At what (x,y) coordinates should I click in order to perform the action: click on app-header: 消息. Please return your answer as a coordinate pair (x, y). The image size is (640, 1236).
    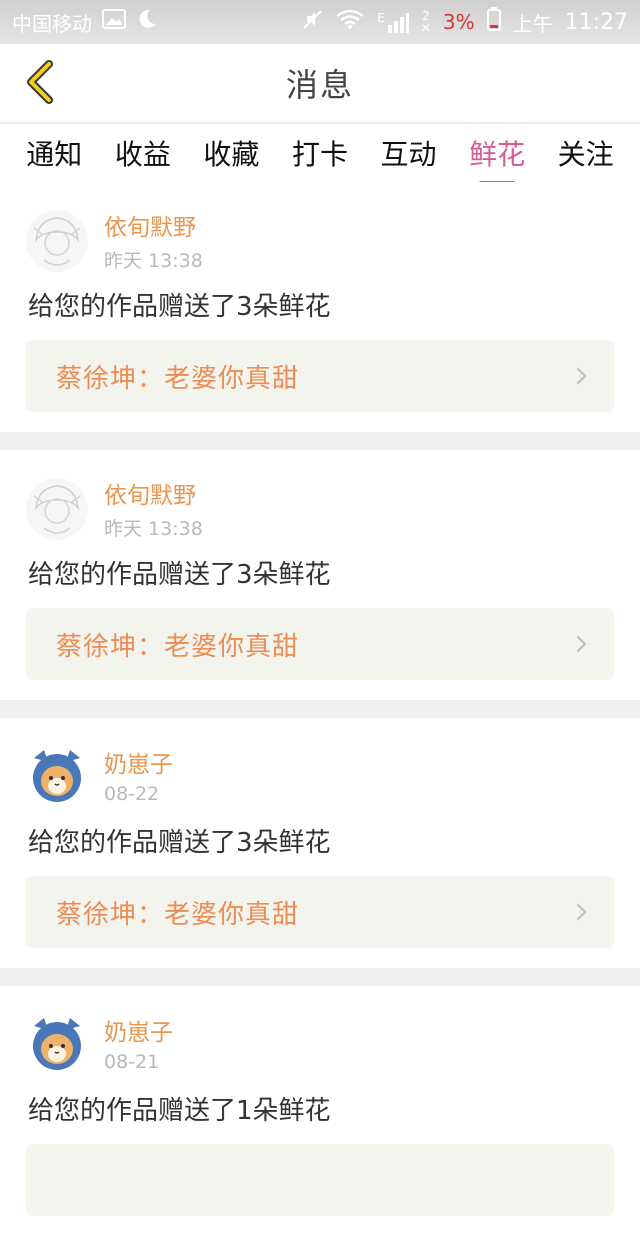
    Looking at the image, I should click on (320, 83).